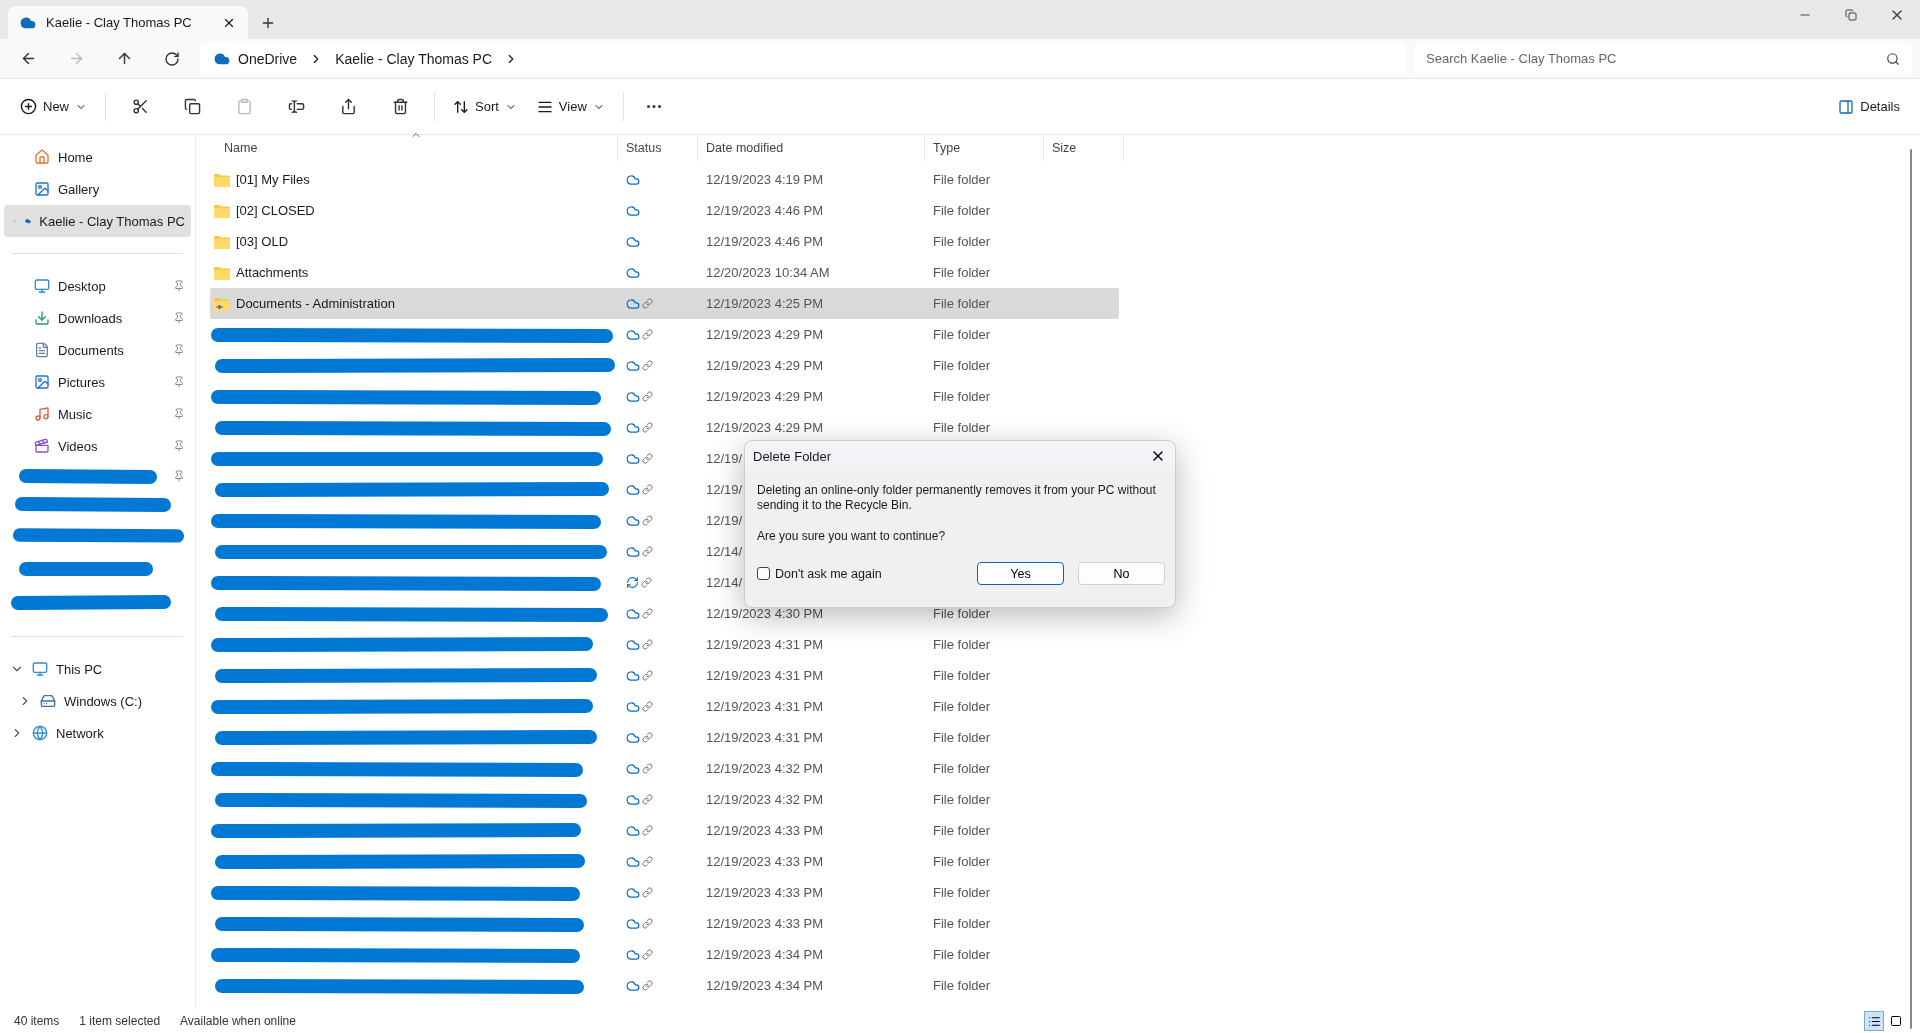 The height and width of the screenshot is (1033, 1920). I want to click on yes-button: Yes, so click(1020, 573).